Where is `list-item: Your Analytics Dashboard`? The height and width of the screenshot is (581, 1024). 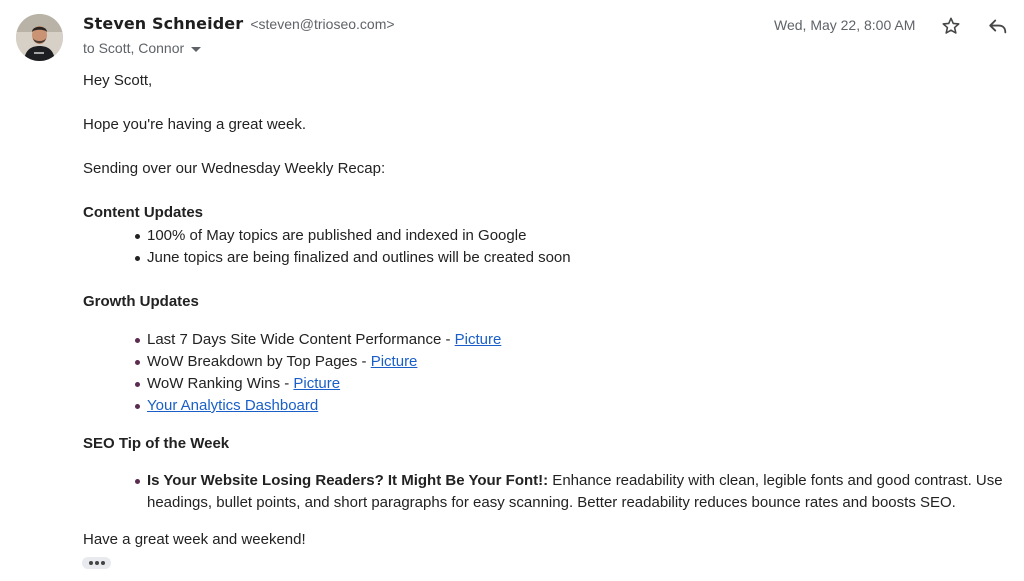 list-item: Your Analytics Dashboard is located at coordinates (317, 406).